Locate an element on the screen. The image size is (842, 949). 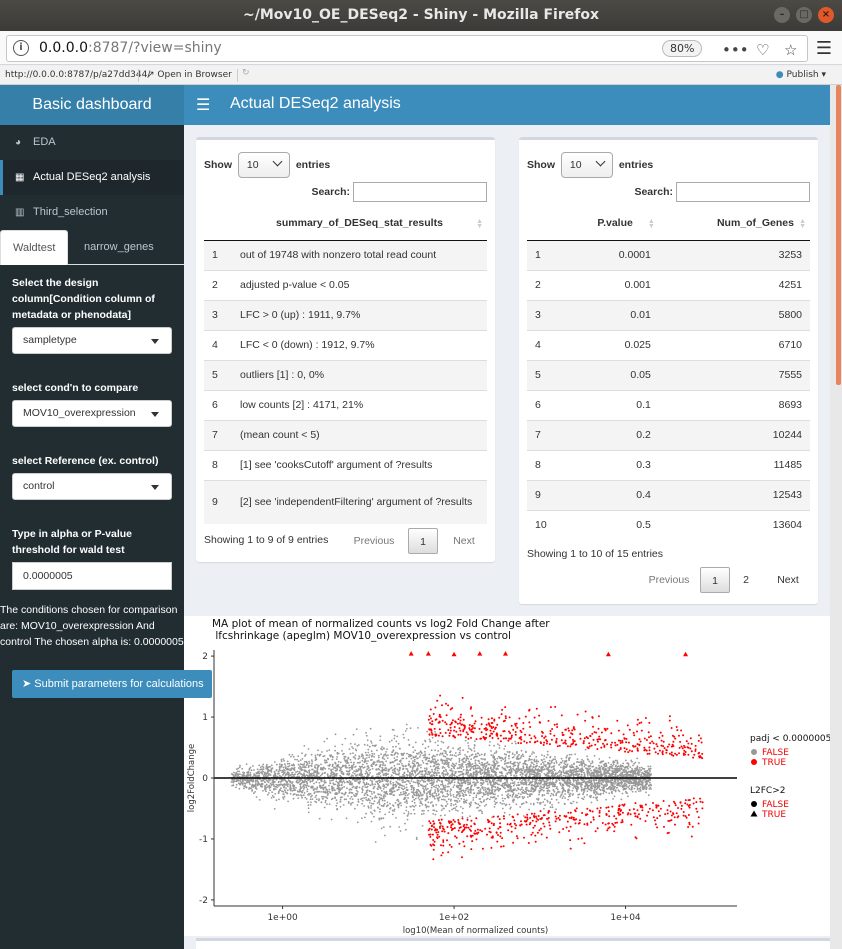
sidebar-item-eda: ◕ EDA is located at coordinates (92, 142).